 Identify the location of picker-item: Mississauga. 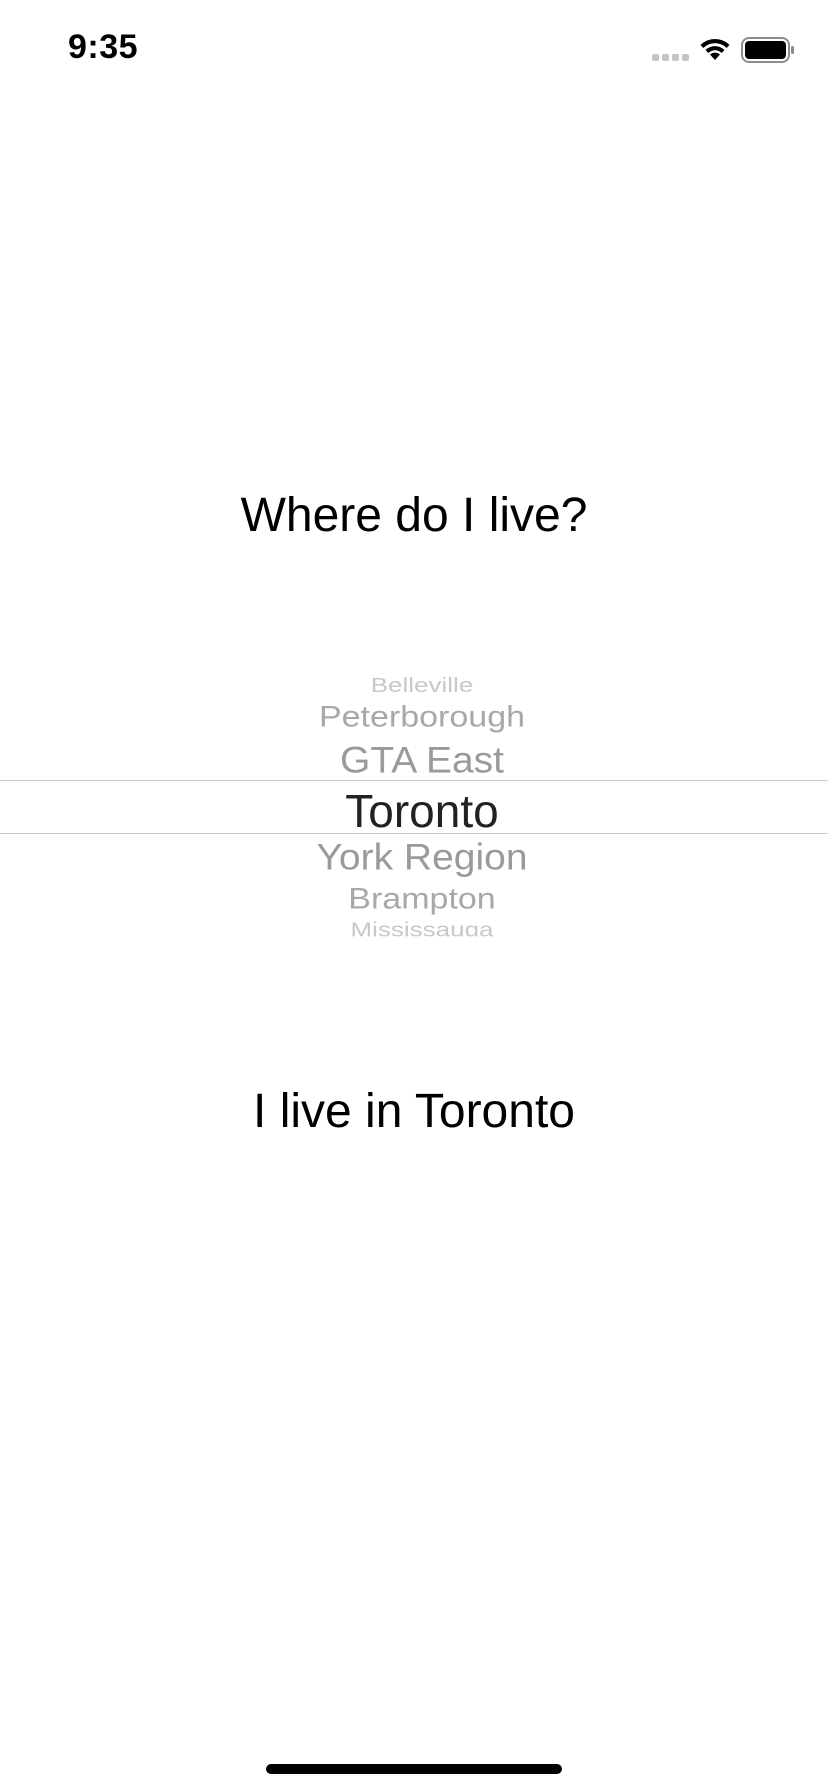
(414, 927).